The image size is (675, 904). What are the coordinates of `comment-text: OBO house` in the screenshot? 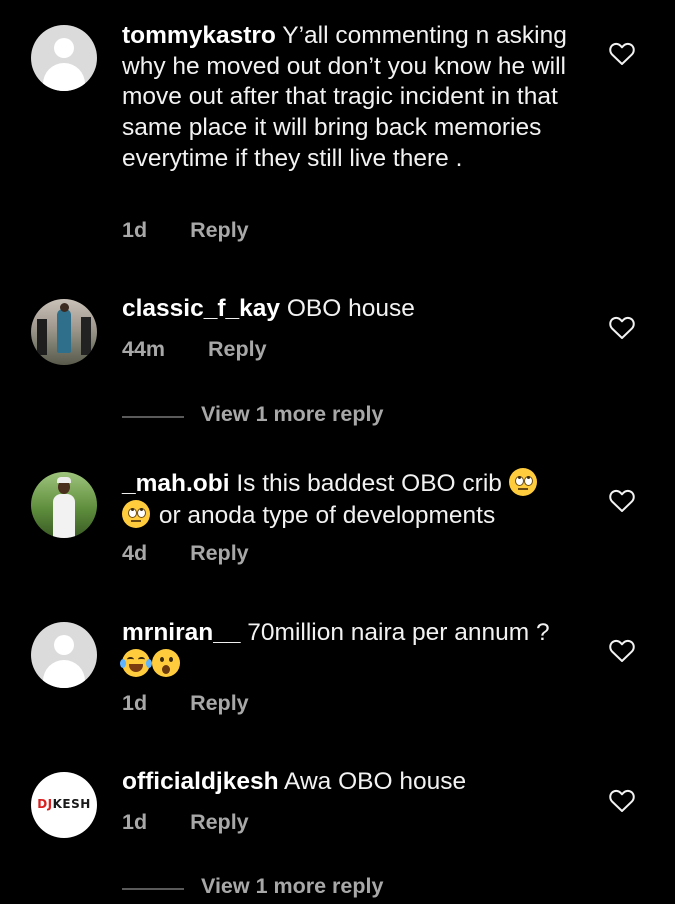 It's located at (350, 308).